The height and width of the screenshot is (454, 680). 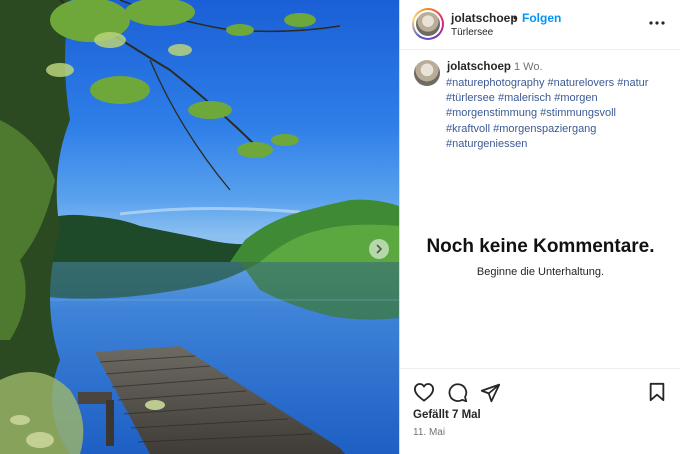 I want to click on hashtag-link: #türlersee #malerisch #morgen, so click(x=522, y=98).